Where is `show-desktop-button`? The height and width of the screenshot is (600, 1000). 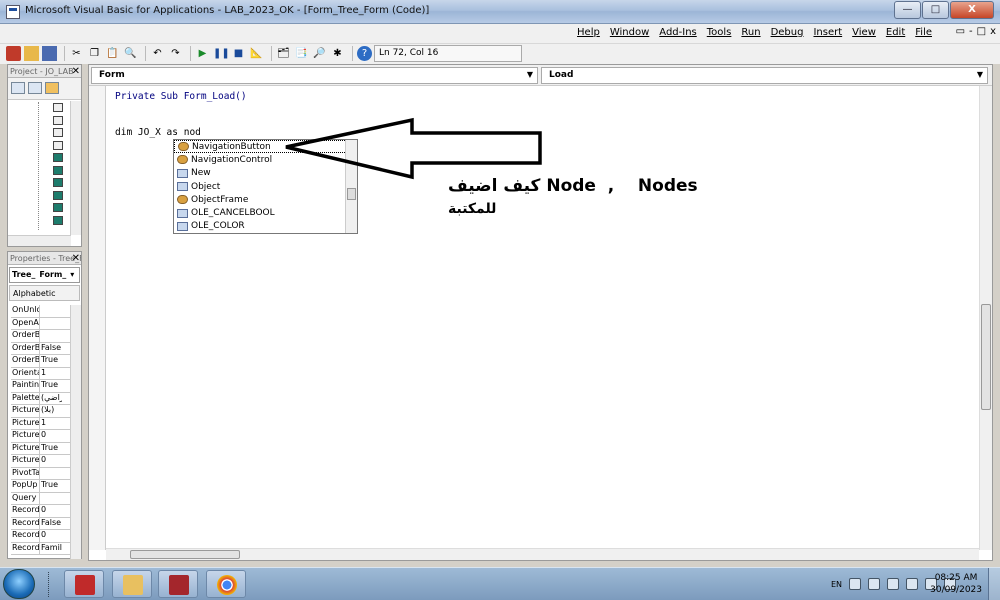
show-desktop-button is located at coordinates (994, 584).